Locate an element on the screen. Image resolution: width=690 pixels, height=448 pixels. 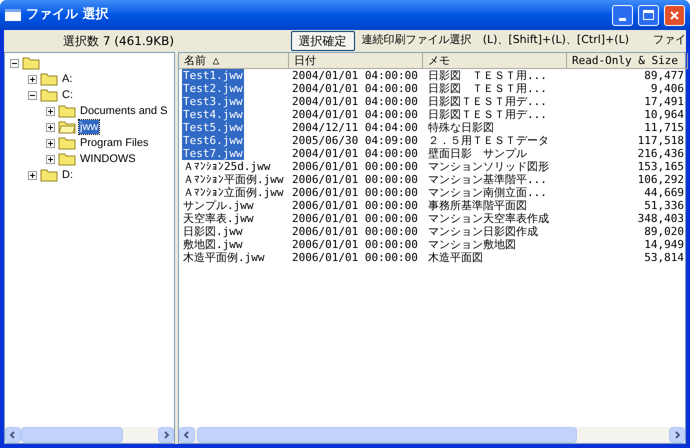
table-cell-text: マンション日影図作成 is located at coordinates (483, 231).